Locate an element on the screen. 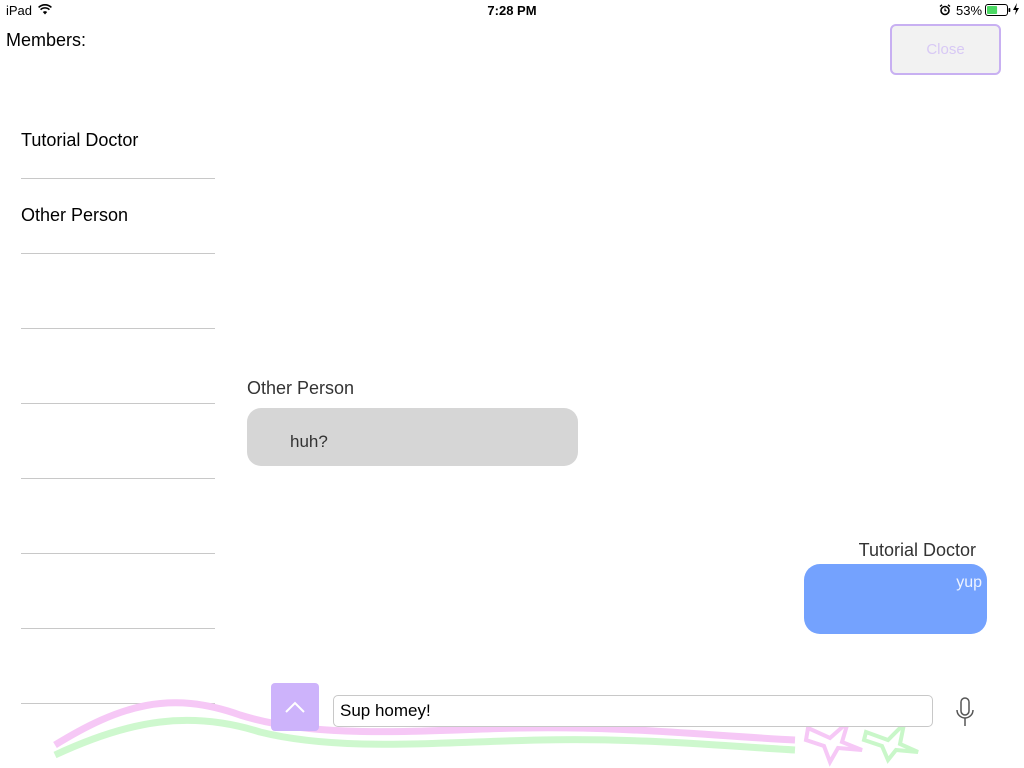  status-time: 7:28 PM is located at coordinates (512, 10).